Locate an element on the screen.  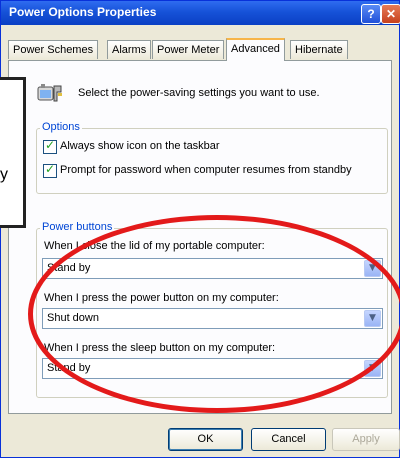
cancel-button: Cancel is located at coordinates (288, 439).